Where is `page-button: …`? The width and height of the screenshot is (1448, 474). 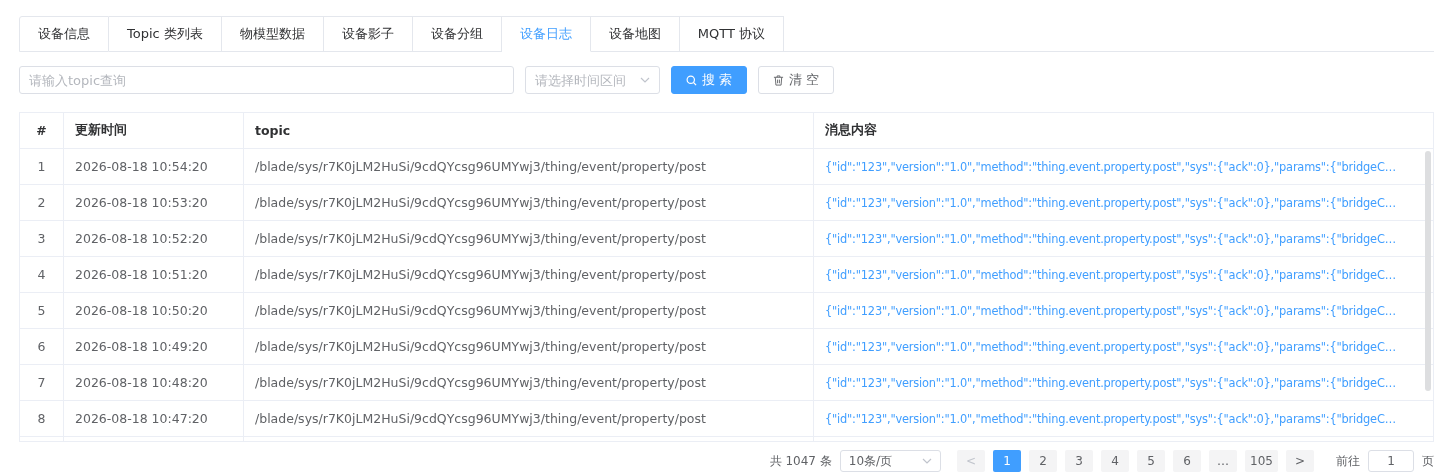
page-button: … is located at coordinates (1223, 461).